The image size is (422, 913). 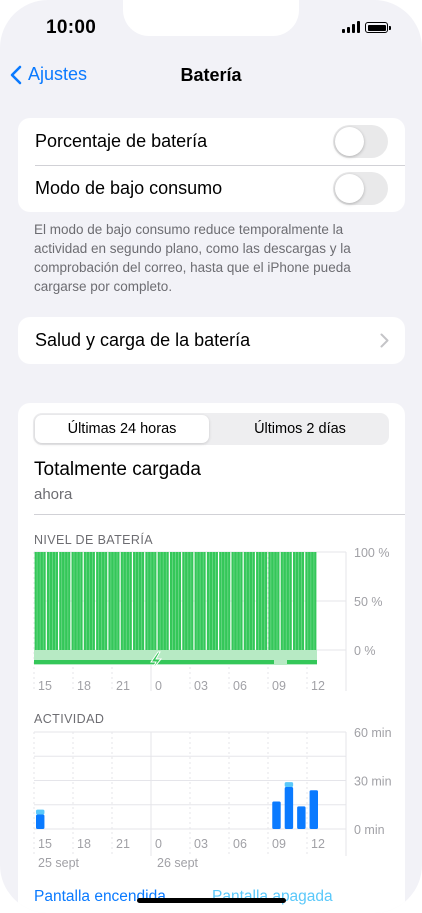 I want to click on activity-y-tick-label: 0 min, so click(x=369, y=830).